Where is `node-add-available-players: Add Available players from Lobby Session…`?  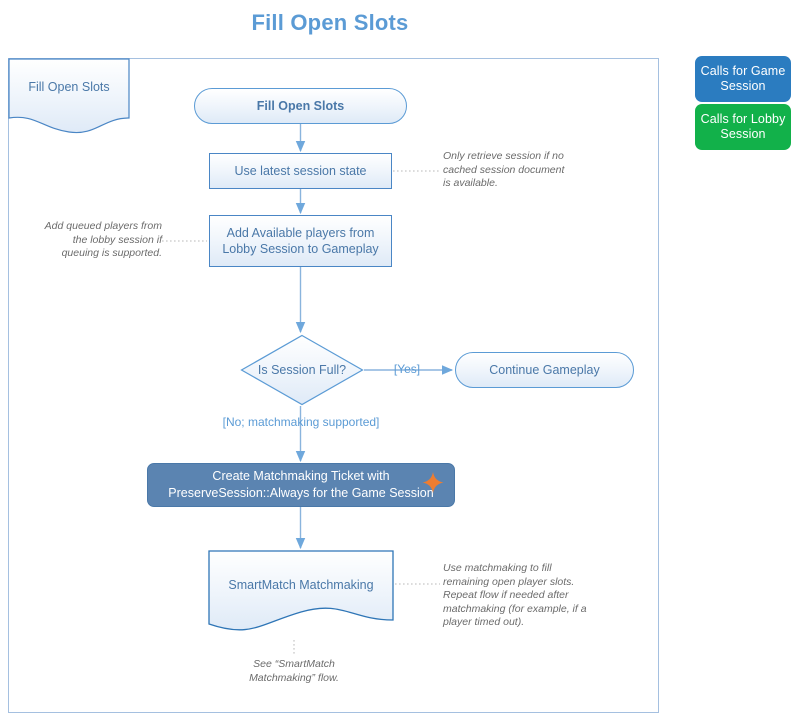 node-add-available-players: Add Available players from Lobby Session… is located at coordinates (300, 241).